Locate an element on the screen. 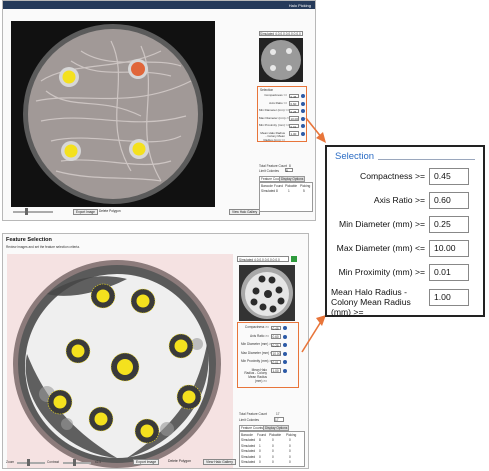 This screenshot has height=471, width=489. callout-field-row: Min Diameter (mm) >= 0.25 is located at coordinates (405, 226).